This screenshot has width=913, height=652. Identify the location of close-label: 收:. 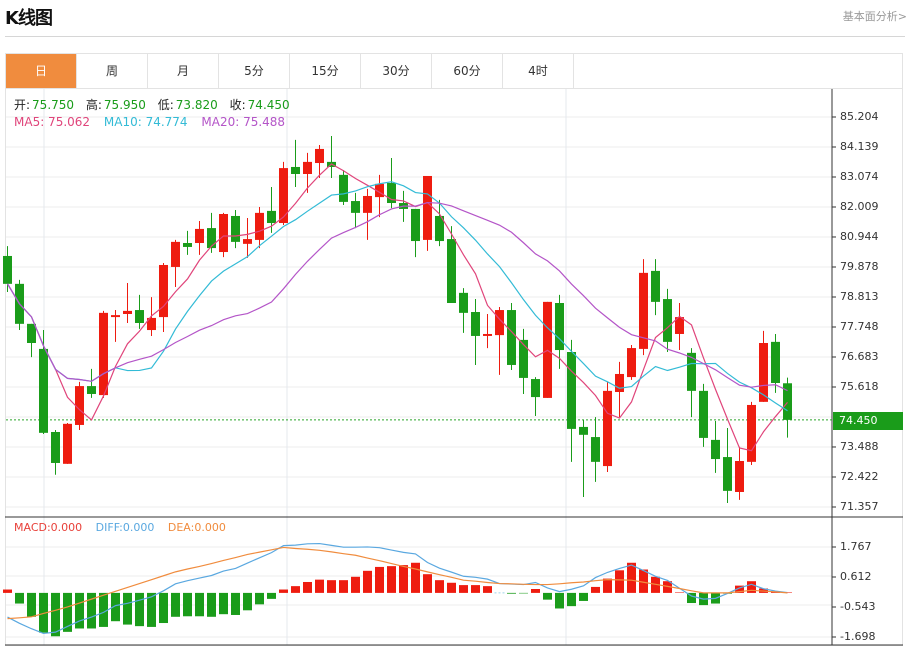
(237, 105).